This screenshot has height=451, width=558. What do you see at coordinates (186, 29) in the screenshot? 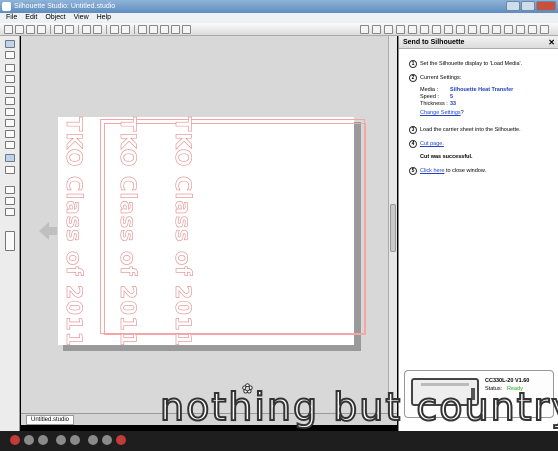
I see `fit-page-icon` at bounding box center [186, 29].